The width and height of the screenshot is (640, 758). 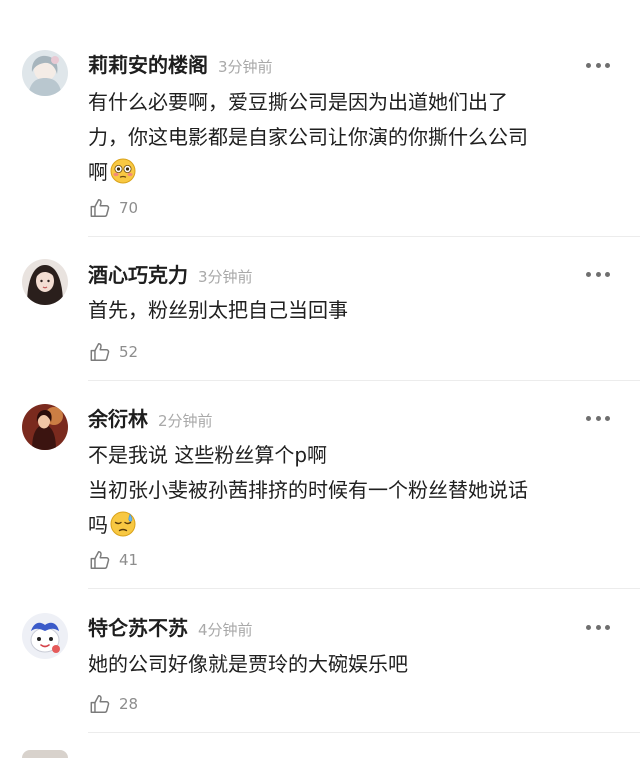 I want to click on like-count: 41, so click(x=129, y=560).